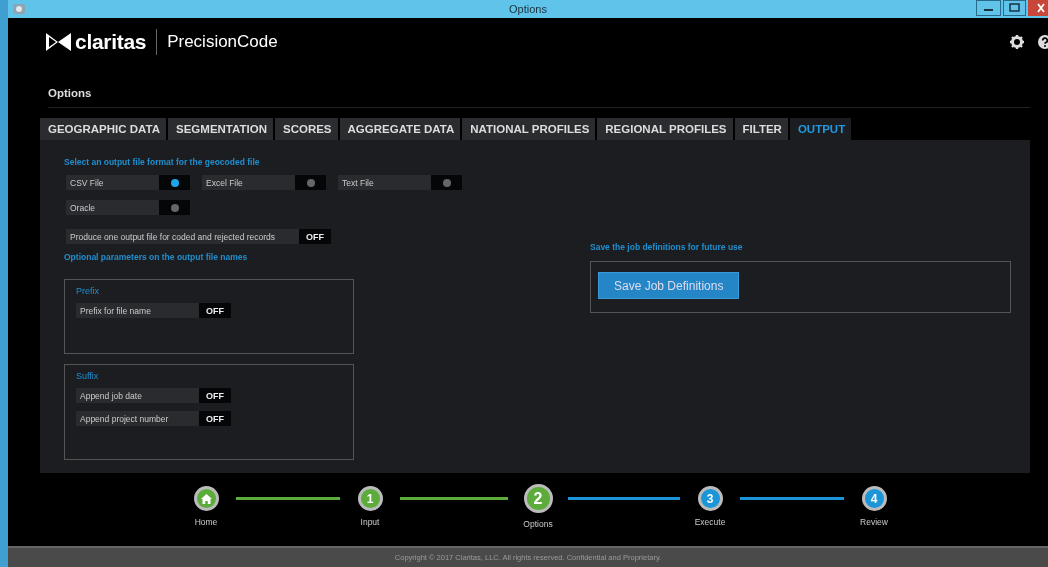  Describe the element at coordinates (539, 97) in the screenshot. I see `page-title: Options` at that location.